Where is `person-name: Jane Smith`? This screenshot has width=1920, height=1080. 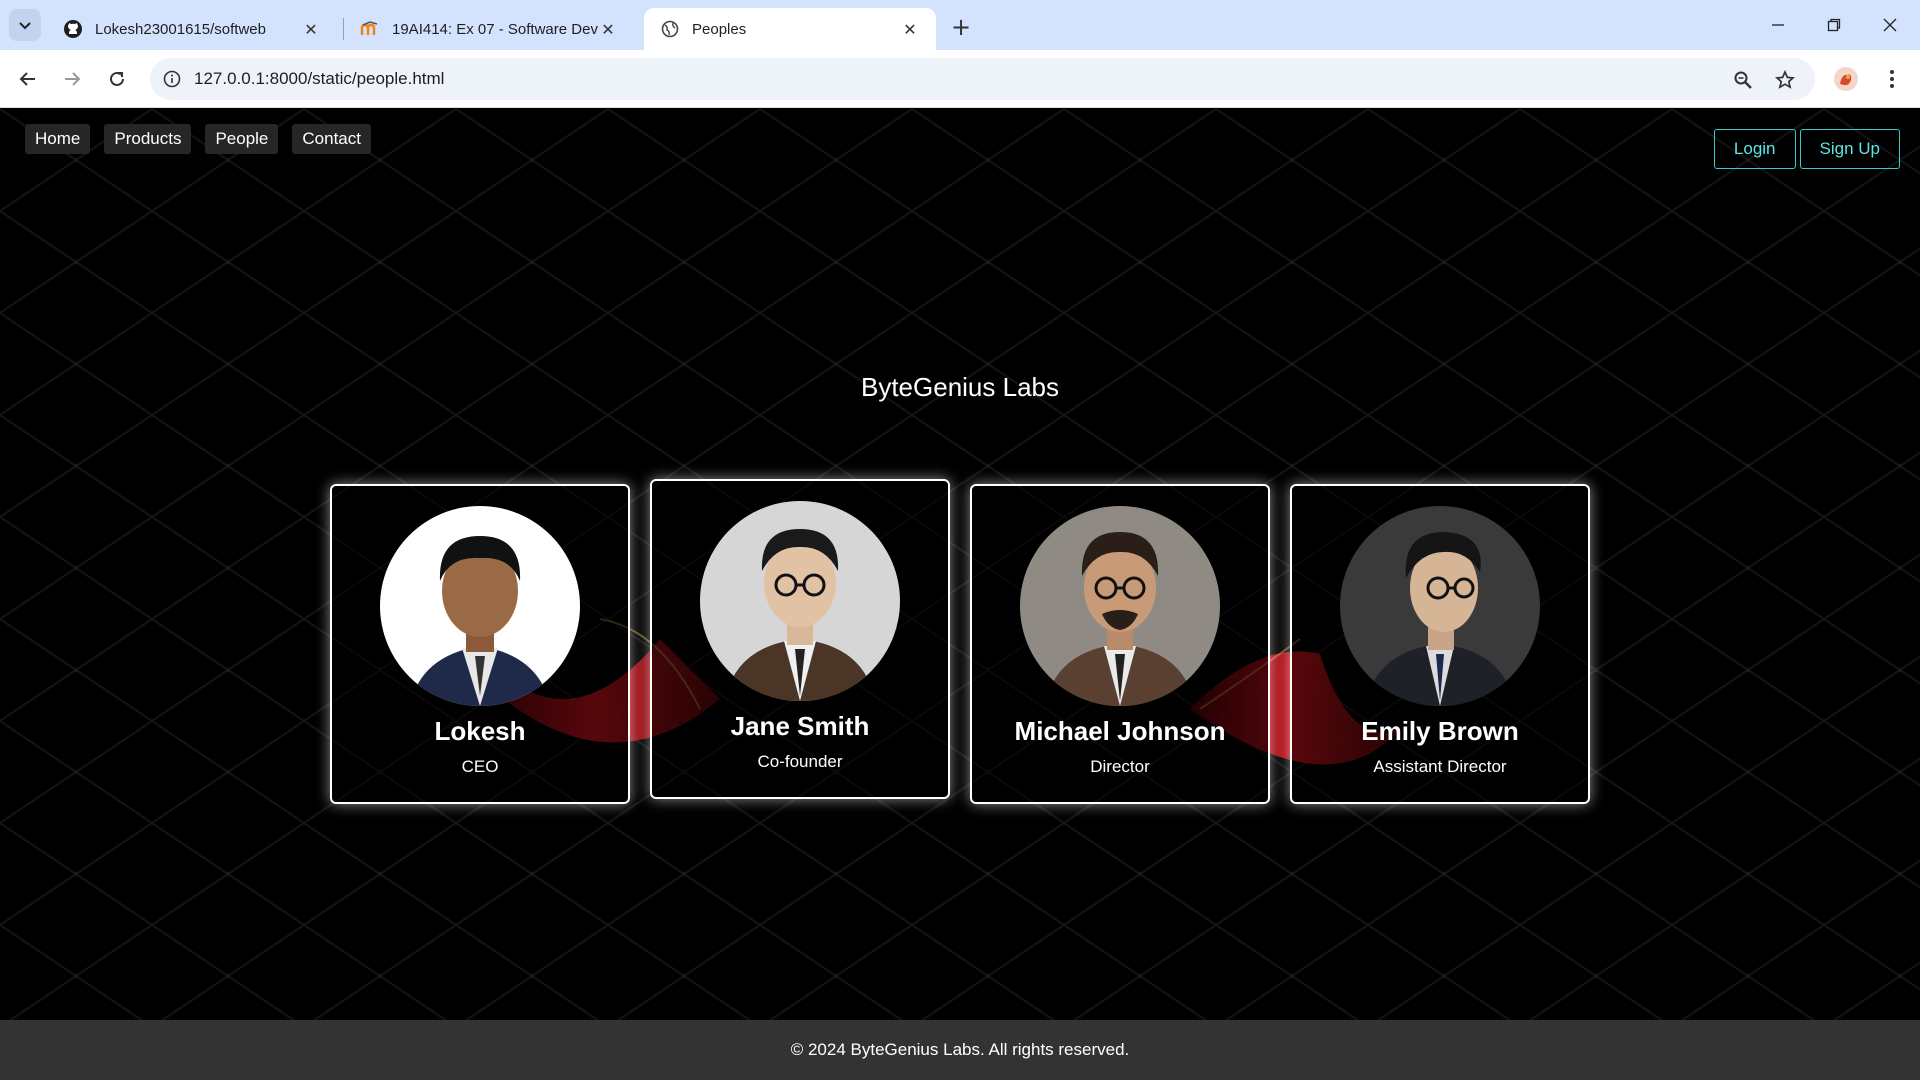
person-name: Jane Smith is located at coordinates (800, 726).